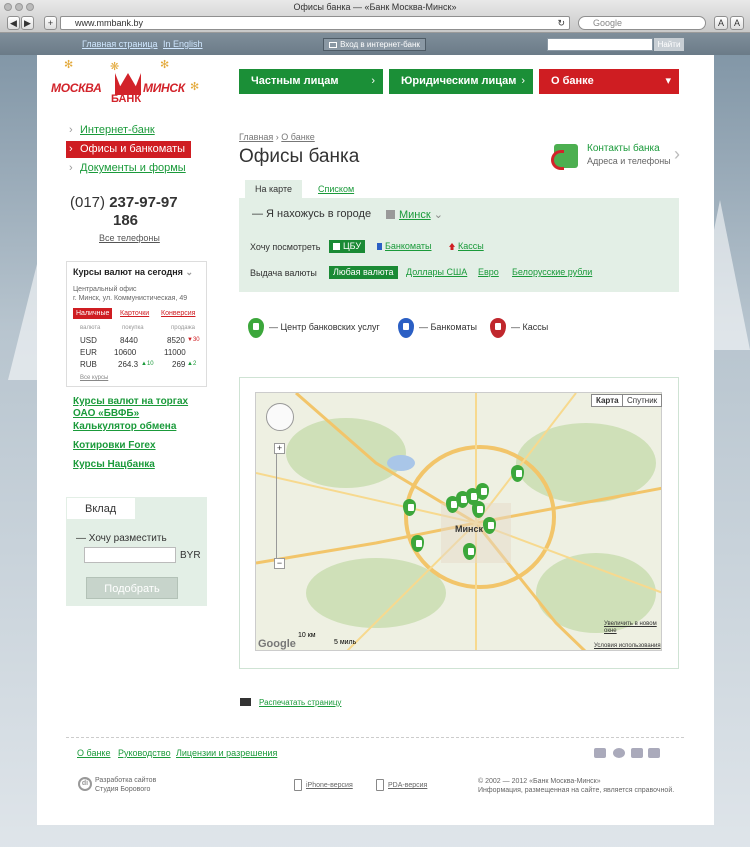 The width and height of the screenshot is (750, 847). Describe the element at coordinates (101, 508) in the screenshot. I see `deposit-tab: Вклад` at that location.